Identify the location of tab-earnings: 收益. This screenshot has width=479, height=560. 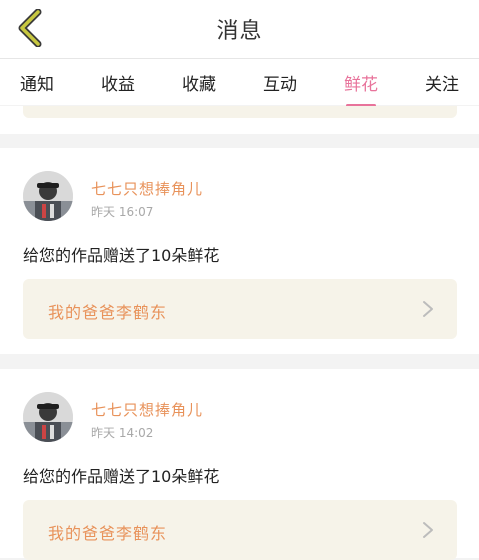
(118, 82).